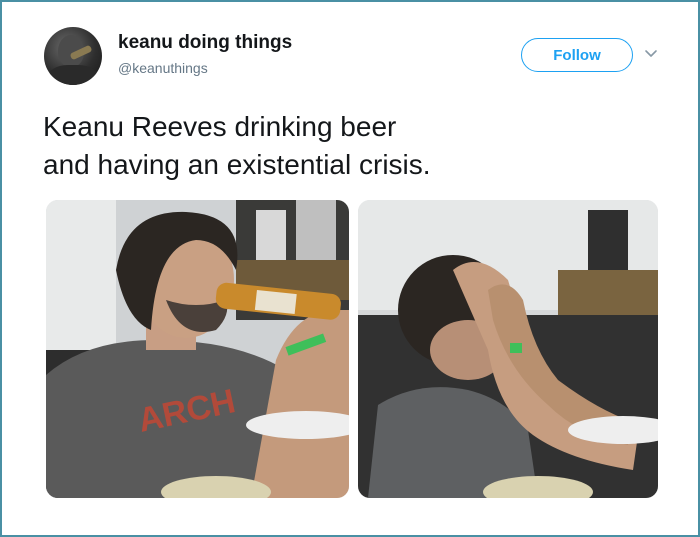 The height and width of the screenshot is (537, 700). I want to click on chevron-down-icon, so click(651, 54).